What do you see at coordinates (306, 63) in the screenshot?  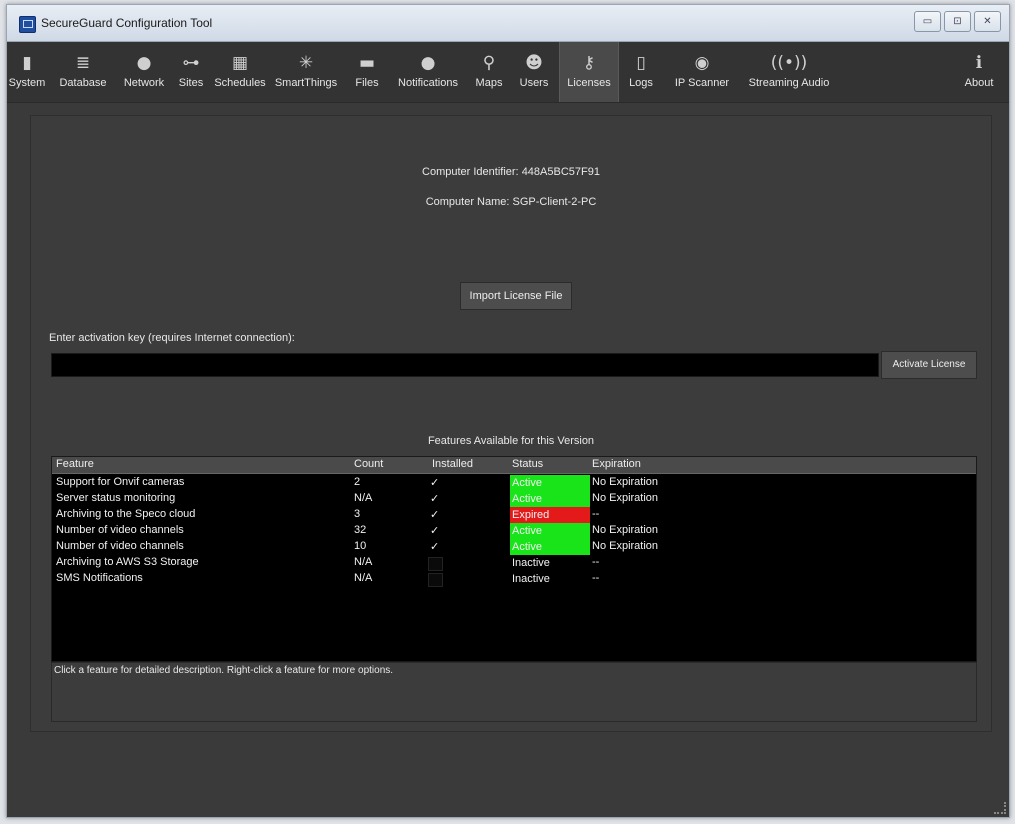 I see `smartthings-icon: ✳` at bounding box center [306, 63].